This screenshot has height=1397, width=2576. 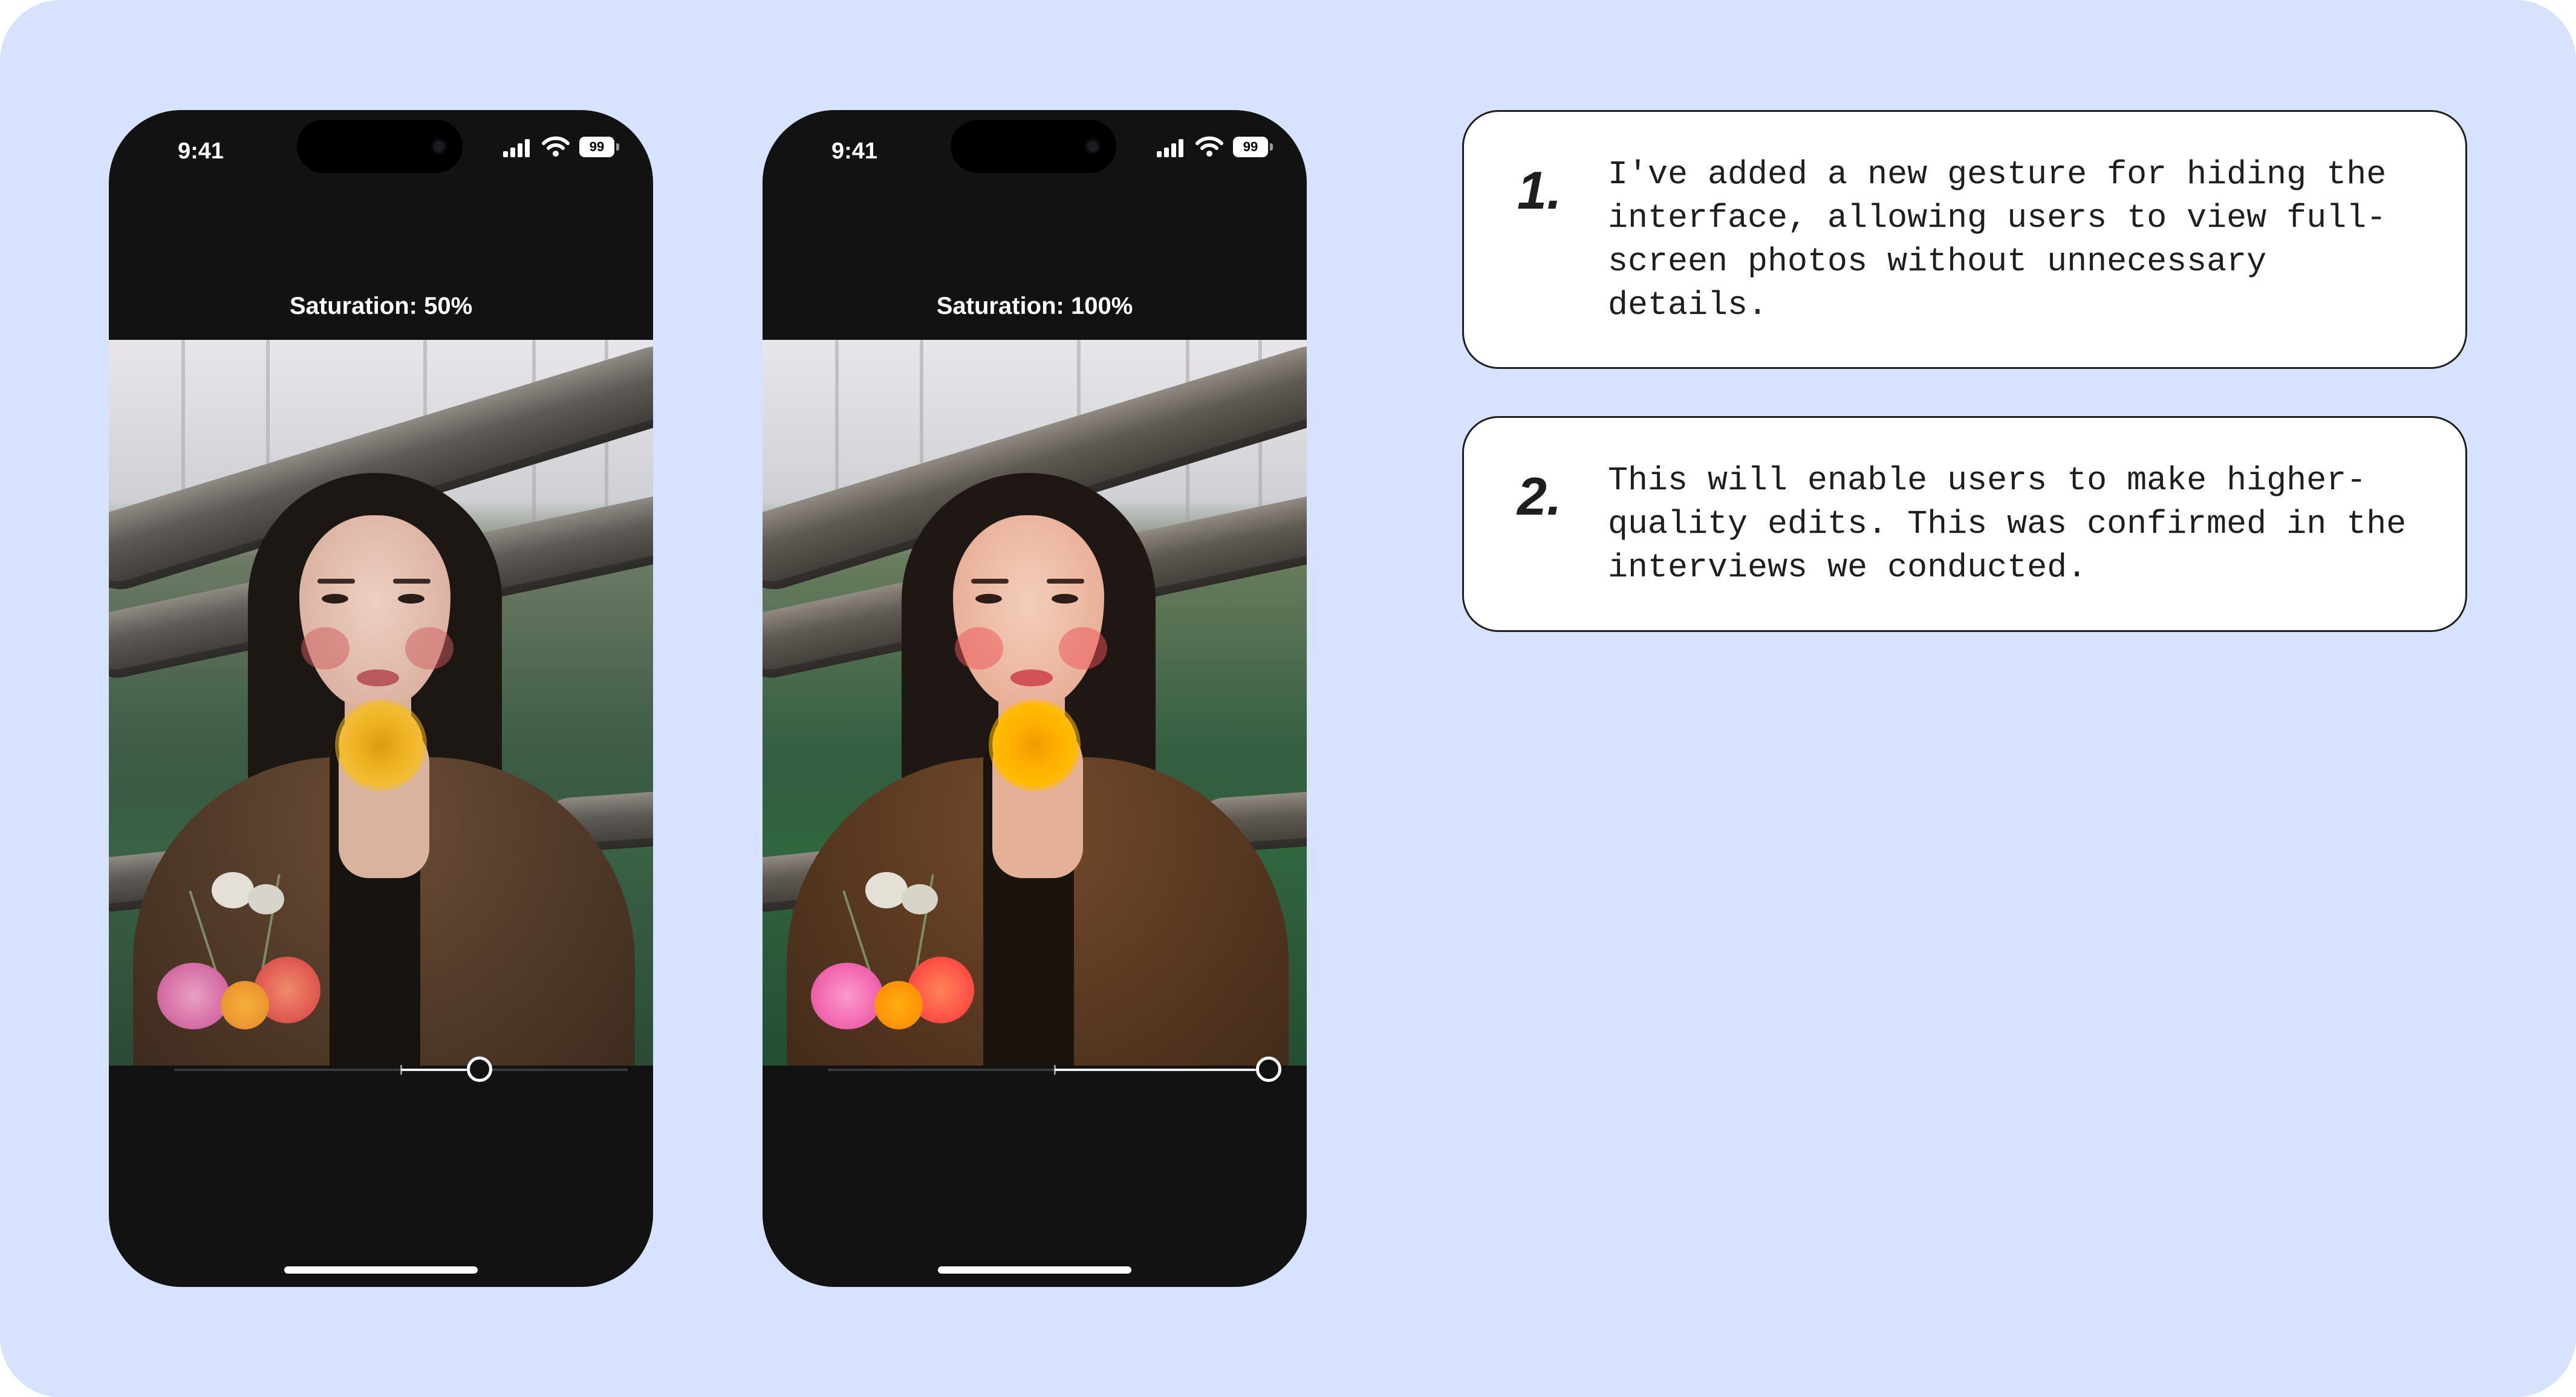 I want to click on saturation-label: Saturation: 100%, so click(x=1034, y=306).